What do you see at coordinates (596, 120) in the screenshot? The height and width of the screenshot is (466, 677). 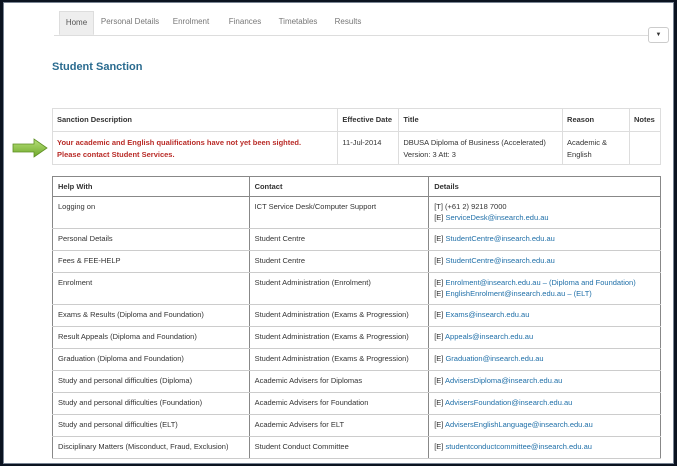 I see `header-reason: Reason` at bounding box center [596, 120].